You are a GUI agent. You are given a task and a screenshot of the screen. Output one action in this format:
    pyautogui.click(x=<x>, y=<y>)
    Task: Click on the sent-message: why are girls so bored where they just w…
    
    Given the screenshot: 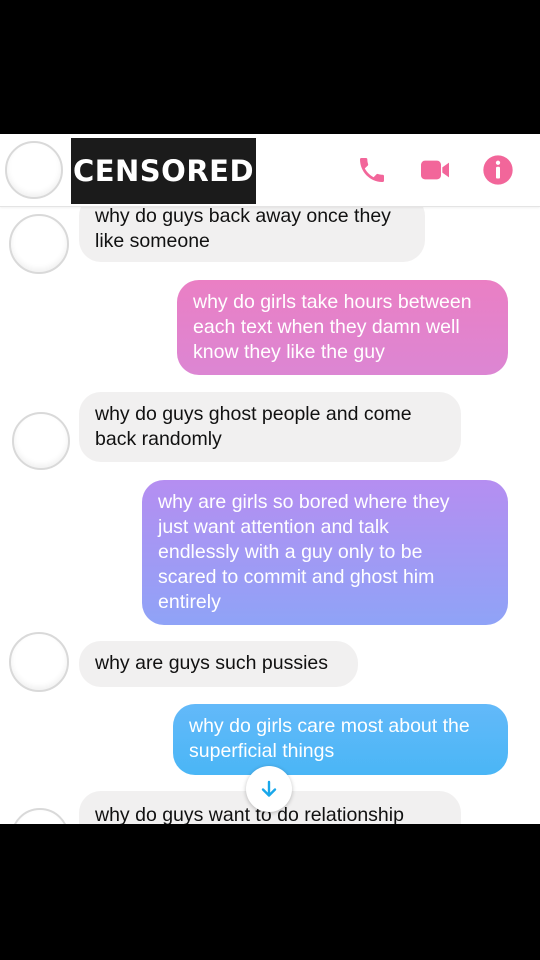 What is the action you would take?
    pyautogui.click(x=325, y=552)
    